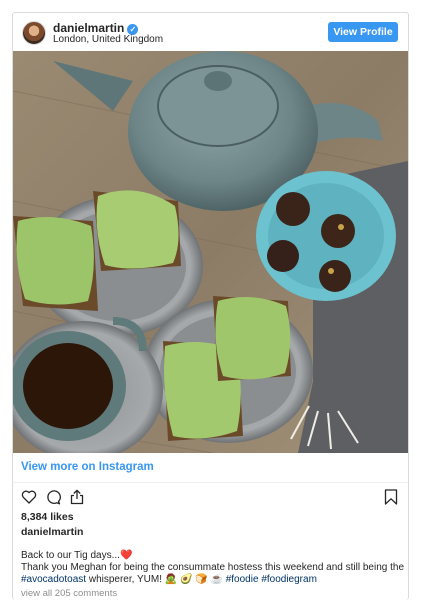 This screenshot has width=421, height=600. What do you see at coordinates (69, 593) in the screenshot?
I see `view-all-comments-link: view all 205 comments` at bounding box center [69, 593].